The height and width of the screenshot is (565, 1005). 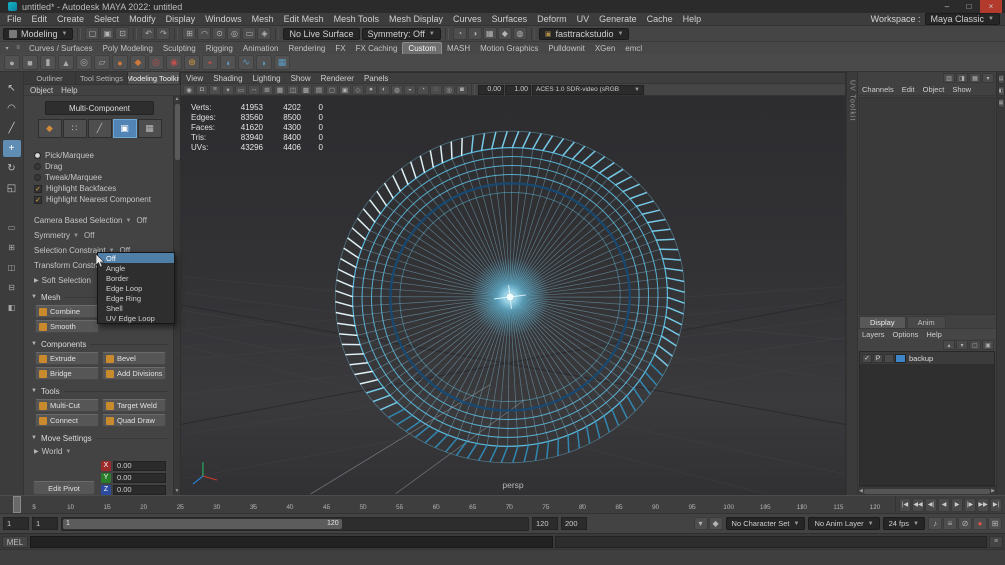 What do you see at coordinates (873, 334) in the screenshot?
I see `menu-item: Layers` at bounding box center [873, 334].